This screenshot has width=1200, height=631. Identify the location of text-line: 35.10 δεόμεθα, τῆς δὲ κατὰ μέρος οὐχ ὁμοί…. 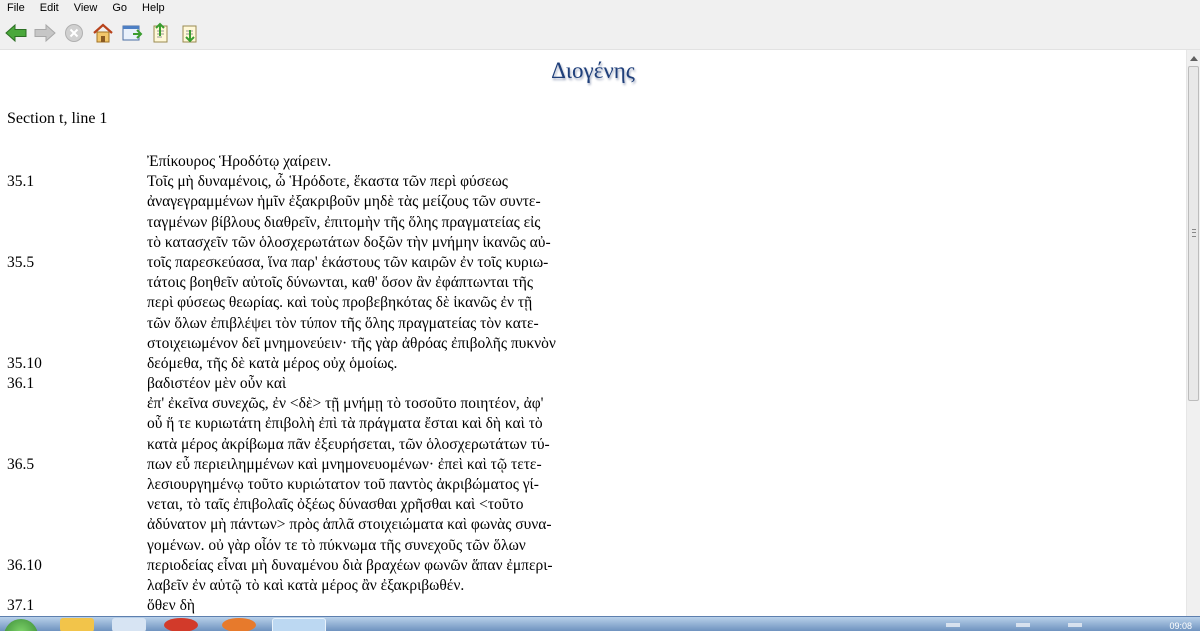
(593, 364).